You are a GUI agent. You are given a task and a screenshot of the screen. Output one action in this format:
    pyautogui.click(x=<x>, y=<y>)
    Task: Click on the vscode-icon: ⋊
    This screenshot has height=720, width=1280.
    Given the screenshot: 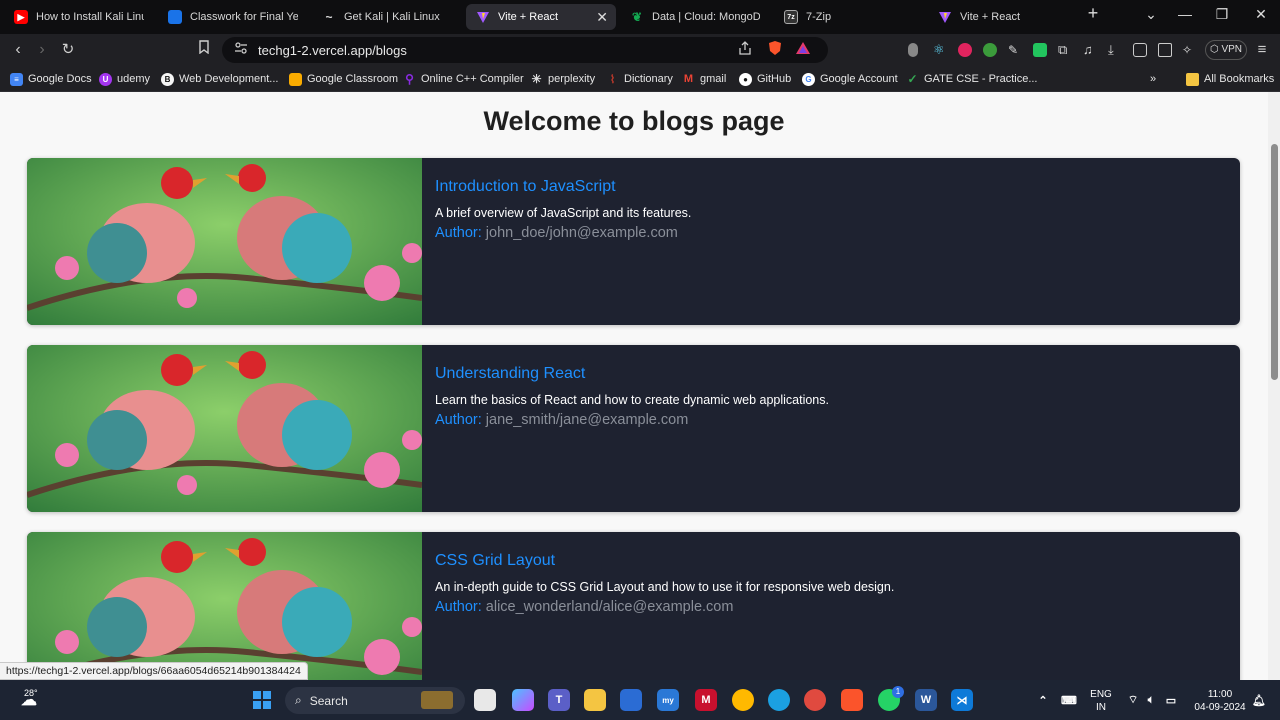 What is the action you would take?
    pyautogui.click(x=962, y=700)
    